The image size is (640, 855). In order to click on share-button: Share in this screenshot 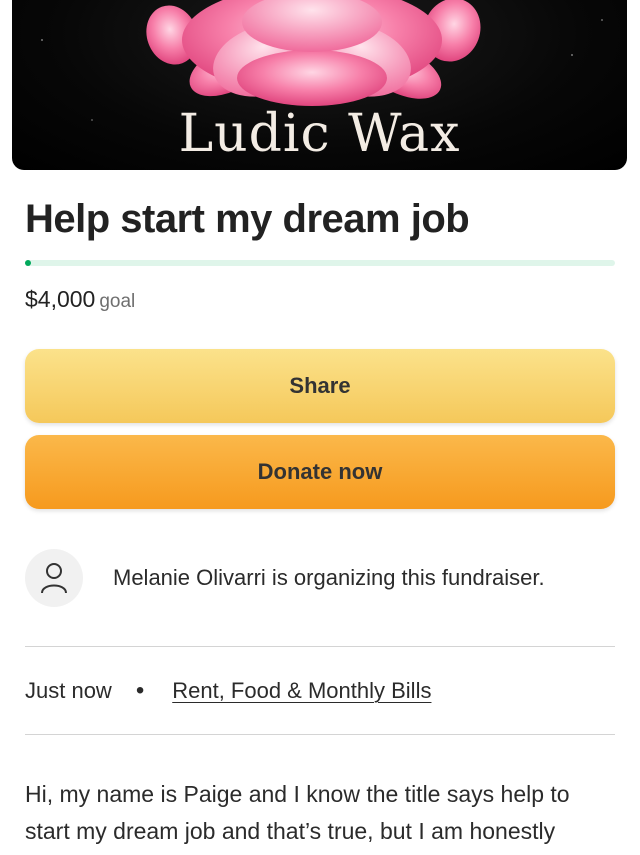, I will do `click(320, 386)`.